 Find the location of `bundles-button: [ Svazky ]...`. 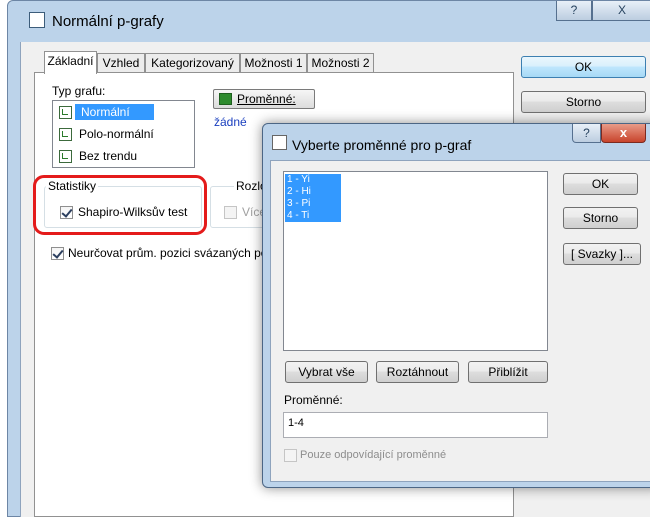

bundles-button: [ Svazky ]... is located at coordinates (602, 254).